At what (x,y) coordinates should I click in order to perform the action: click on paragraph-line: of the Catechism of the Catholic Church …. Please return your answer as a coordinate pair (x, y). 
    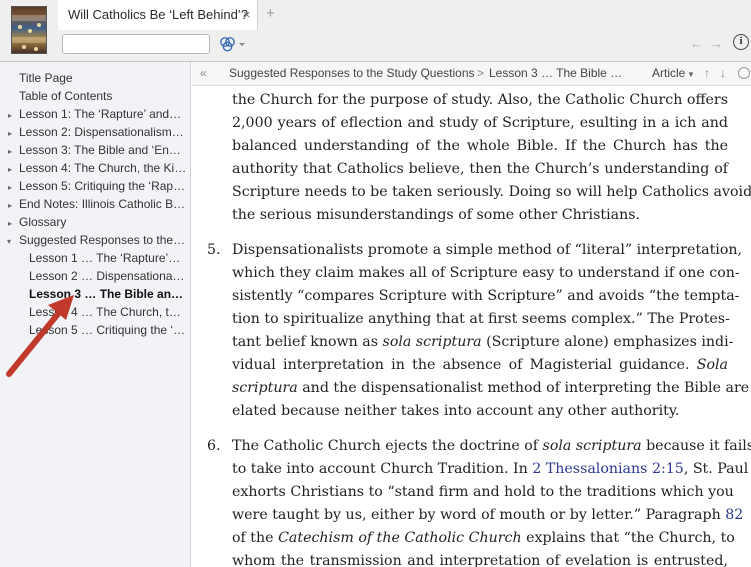
    Looking at the image, I should click on (483, 538).